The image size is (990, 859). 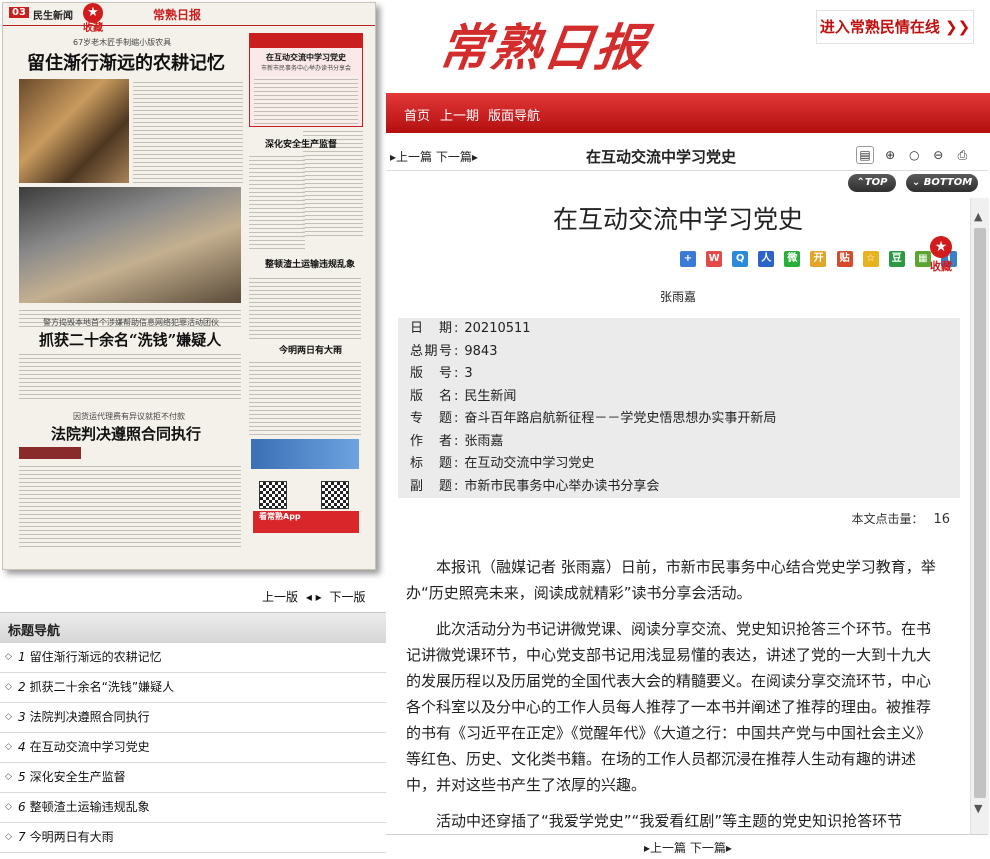 What do you see at coordinates (470, 328) in the screenshot?
I see `meta-row: 日期:20210511` at bounding box center [470, 328].